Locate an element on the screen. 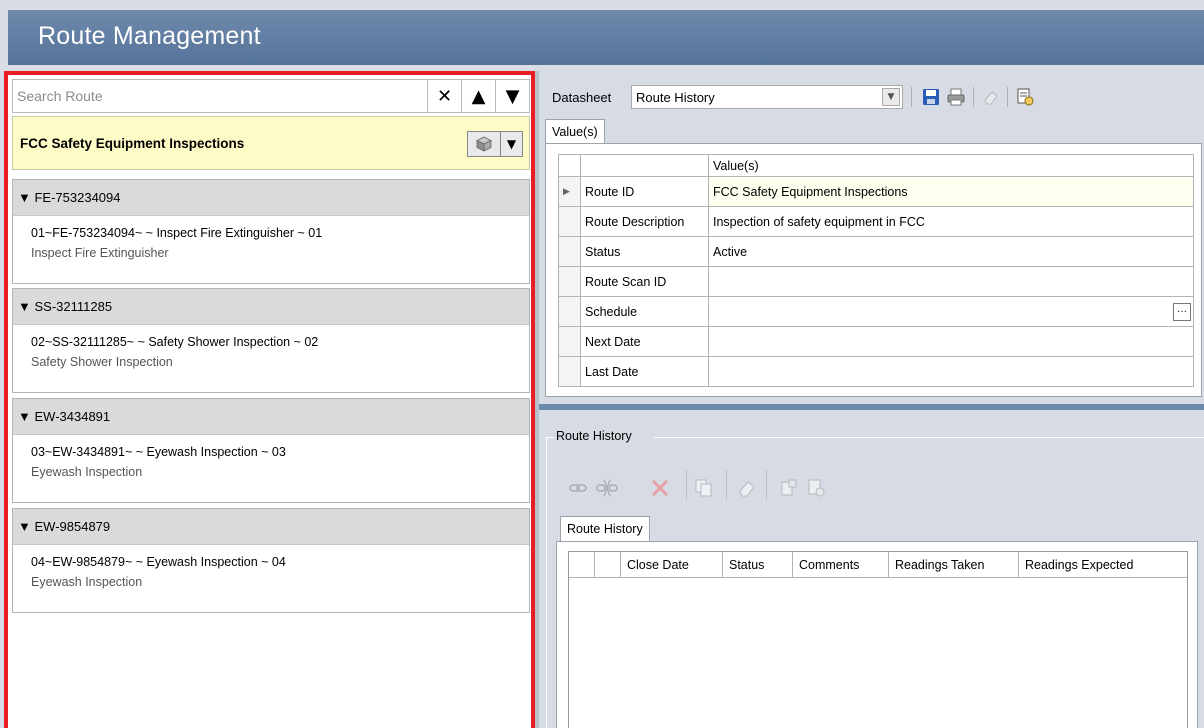 This screenshot has width=1204, height=728. cube-icon is located at coordinates (484, 144).